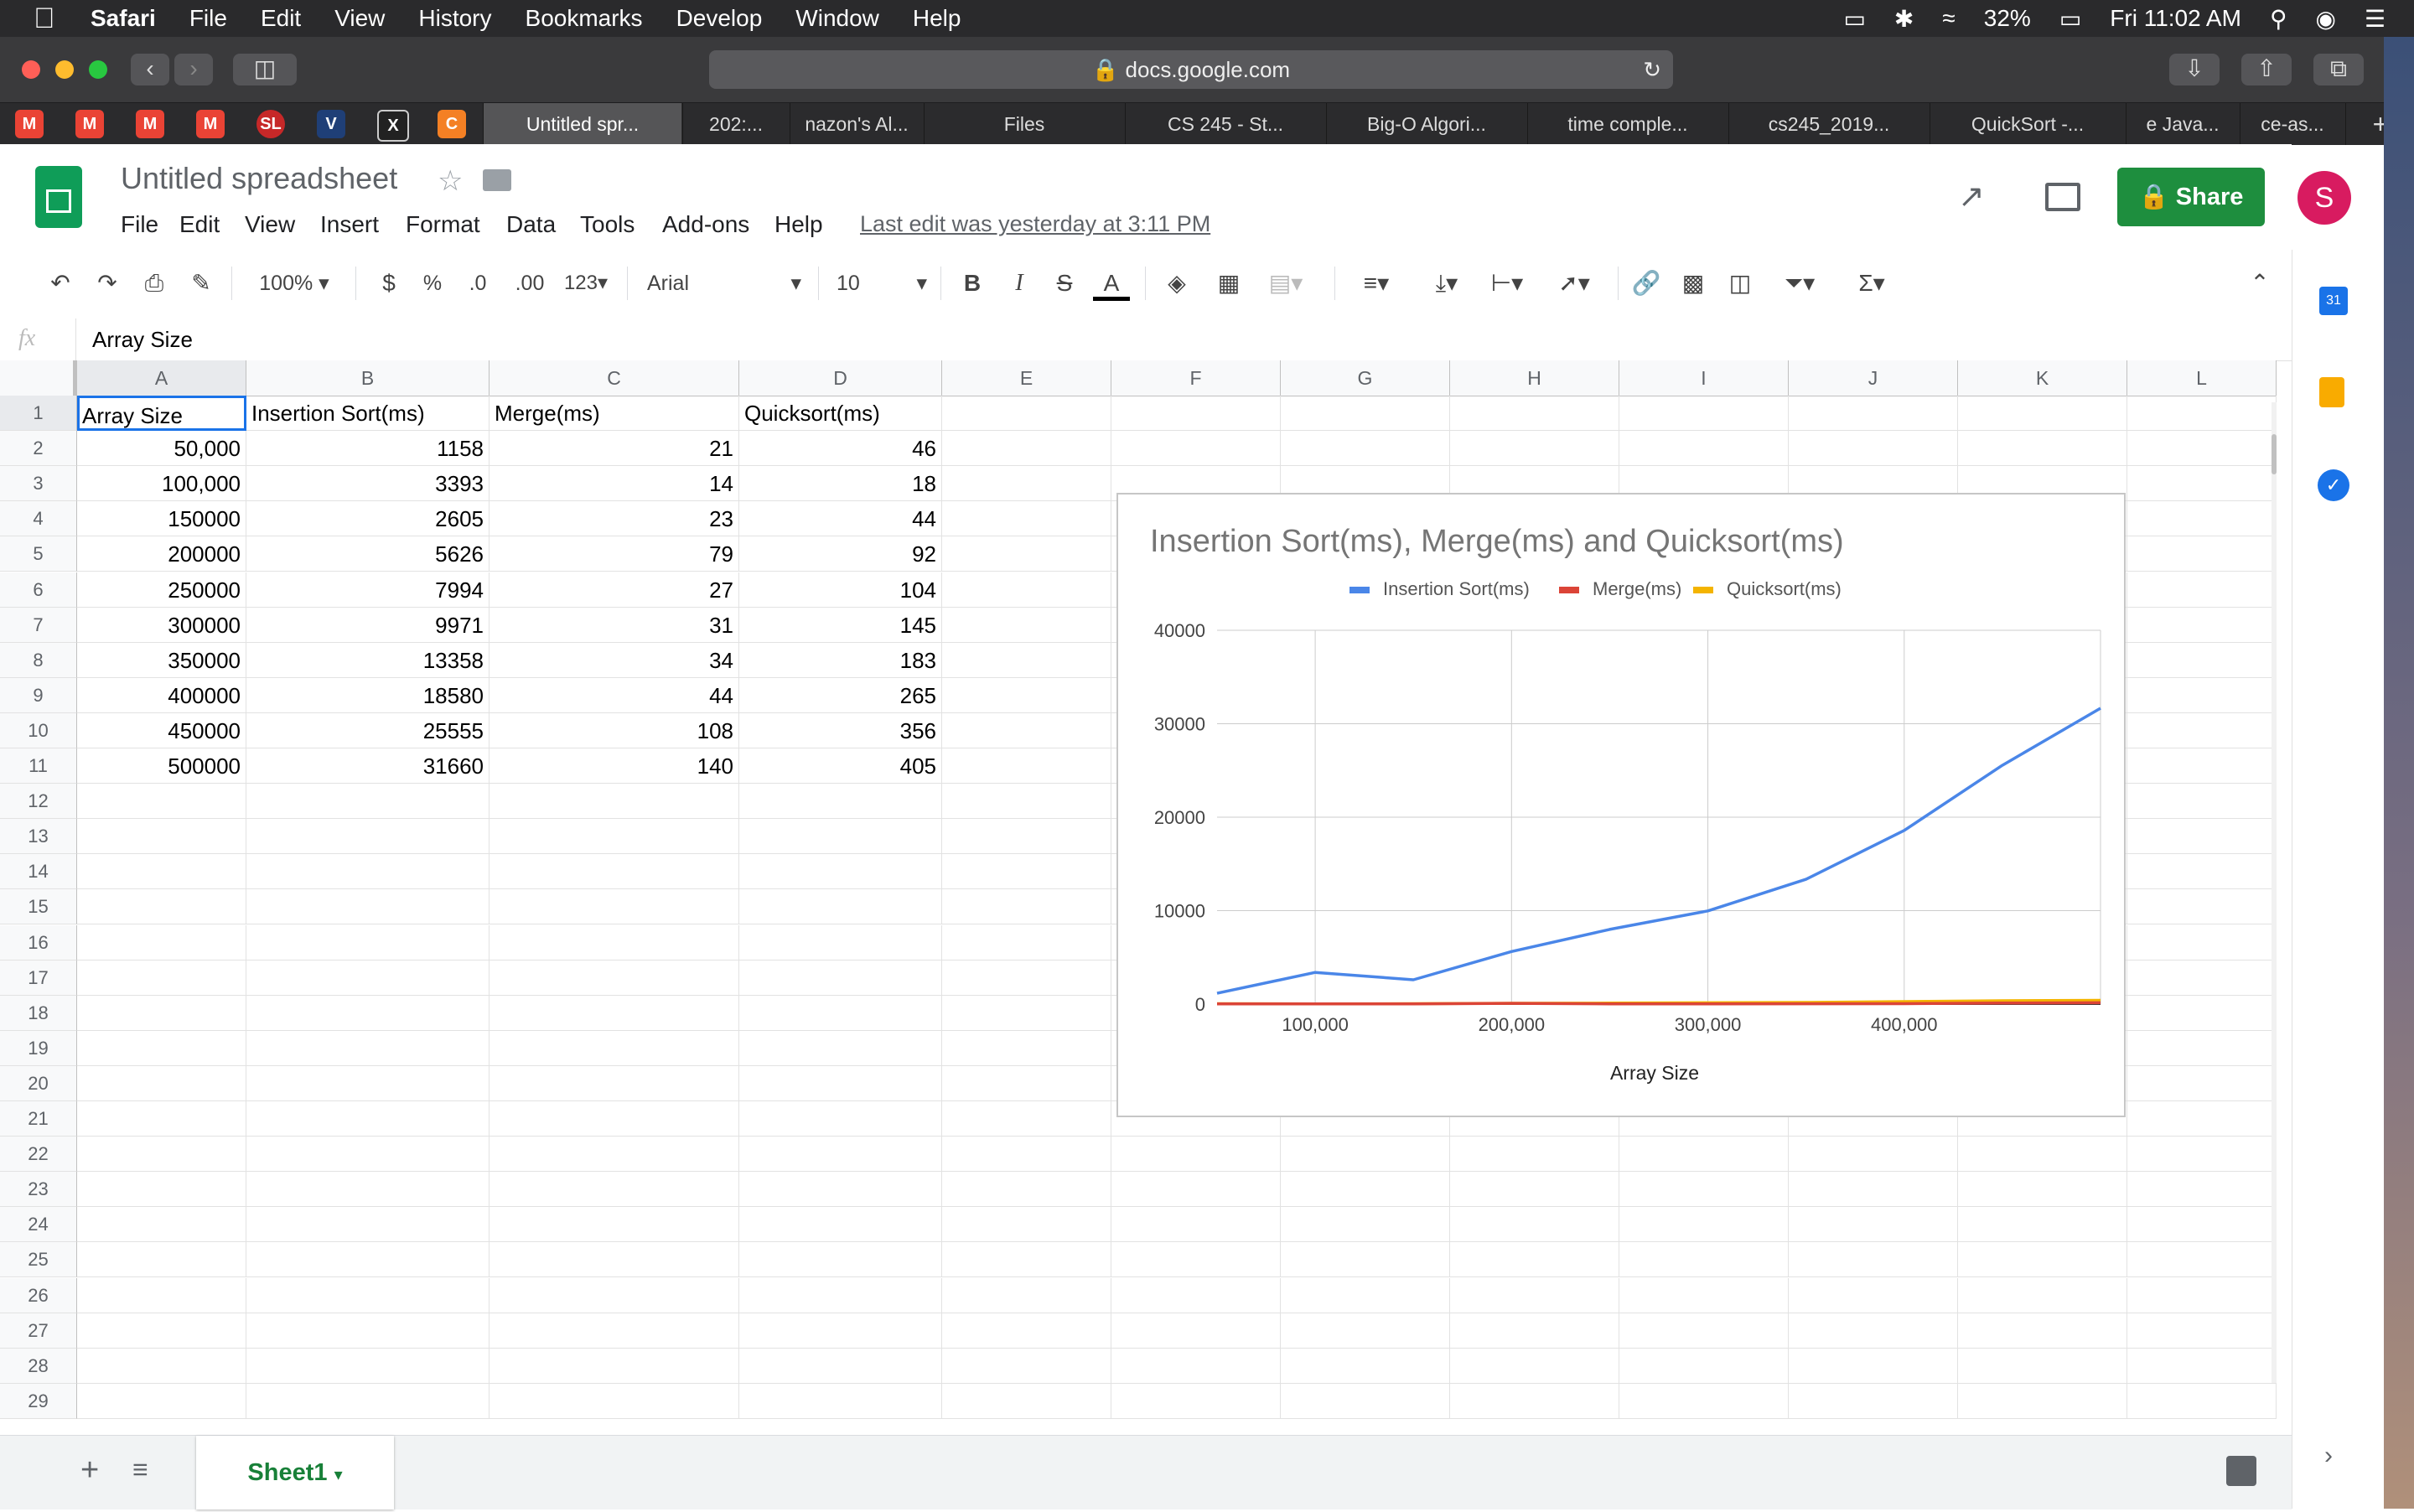  I want to click on row-header: 14, so click(39, 871).